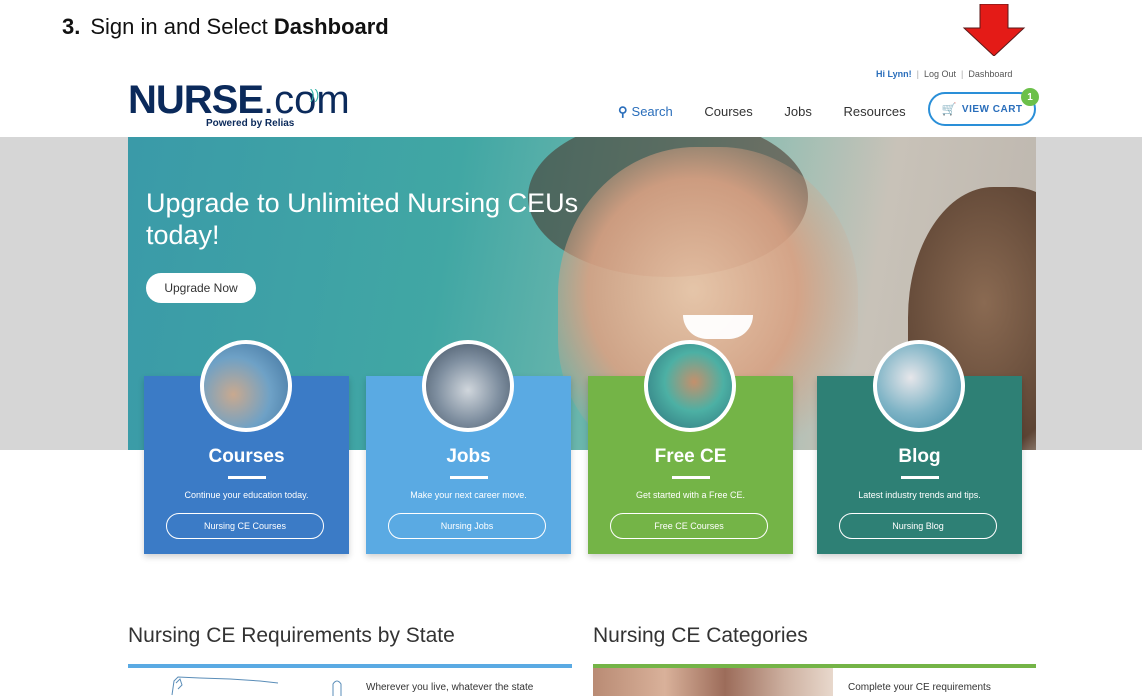 The height and width of the screenshot is (696, 1142). What do you see at coordinates (246, 495) in the screenshot?
I see `card-description: Continue your education today.` at bounding box center [246, 495].